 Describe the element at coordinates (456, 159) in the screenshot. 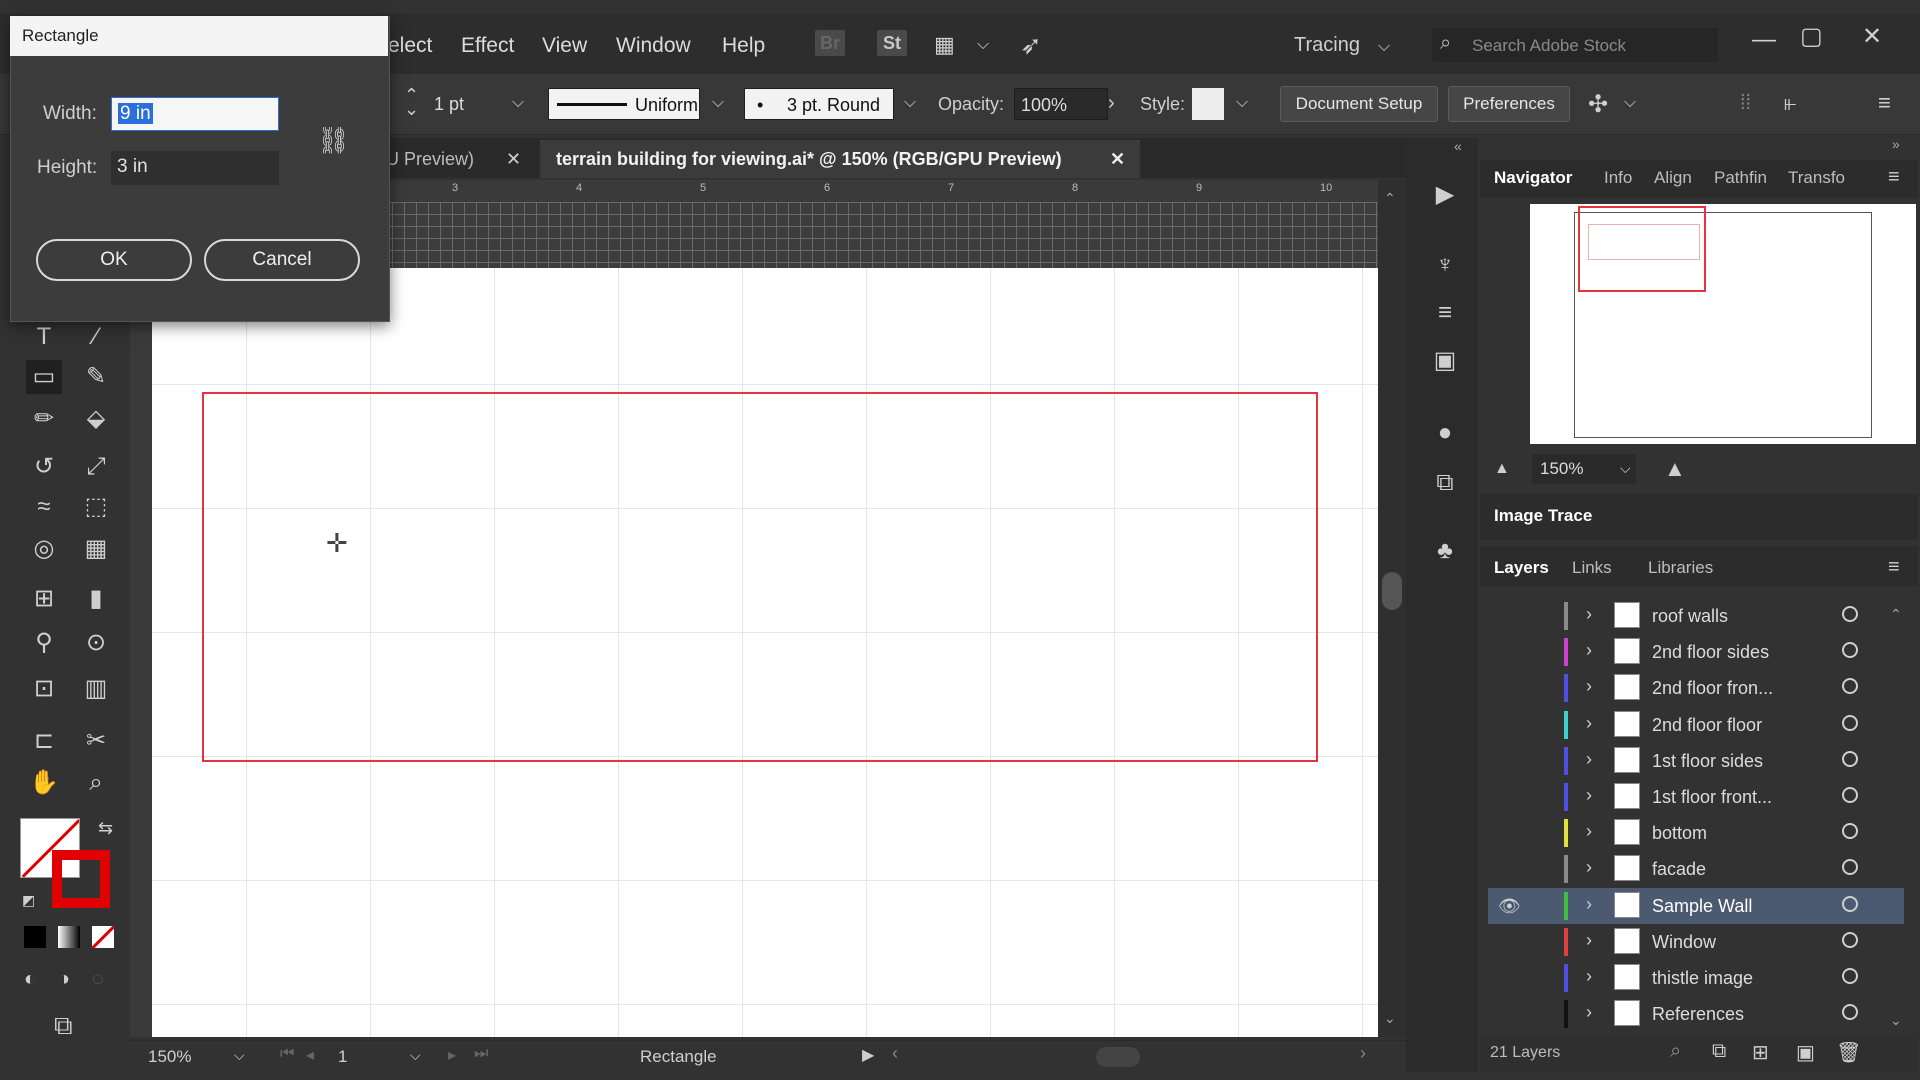

I see `tab-previous-document: U Preview) ✕` at that location.